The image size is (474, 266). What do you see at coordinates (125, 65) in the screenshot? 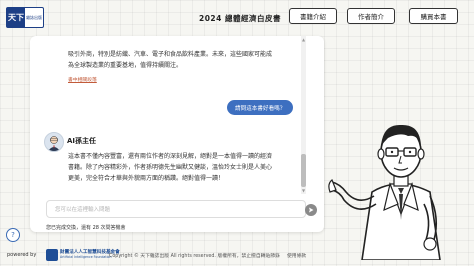
I see `bot-message-line: 為全球製造業的重要基地，值得持續關注。` at bounding box center [125, 65].